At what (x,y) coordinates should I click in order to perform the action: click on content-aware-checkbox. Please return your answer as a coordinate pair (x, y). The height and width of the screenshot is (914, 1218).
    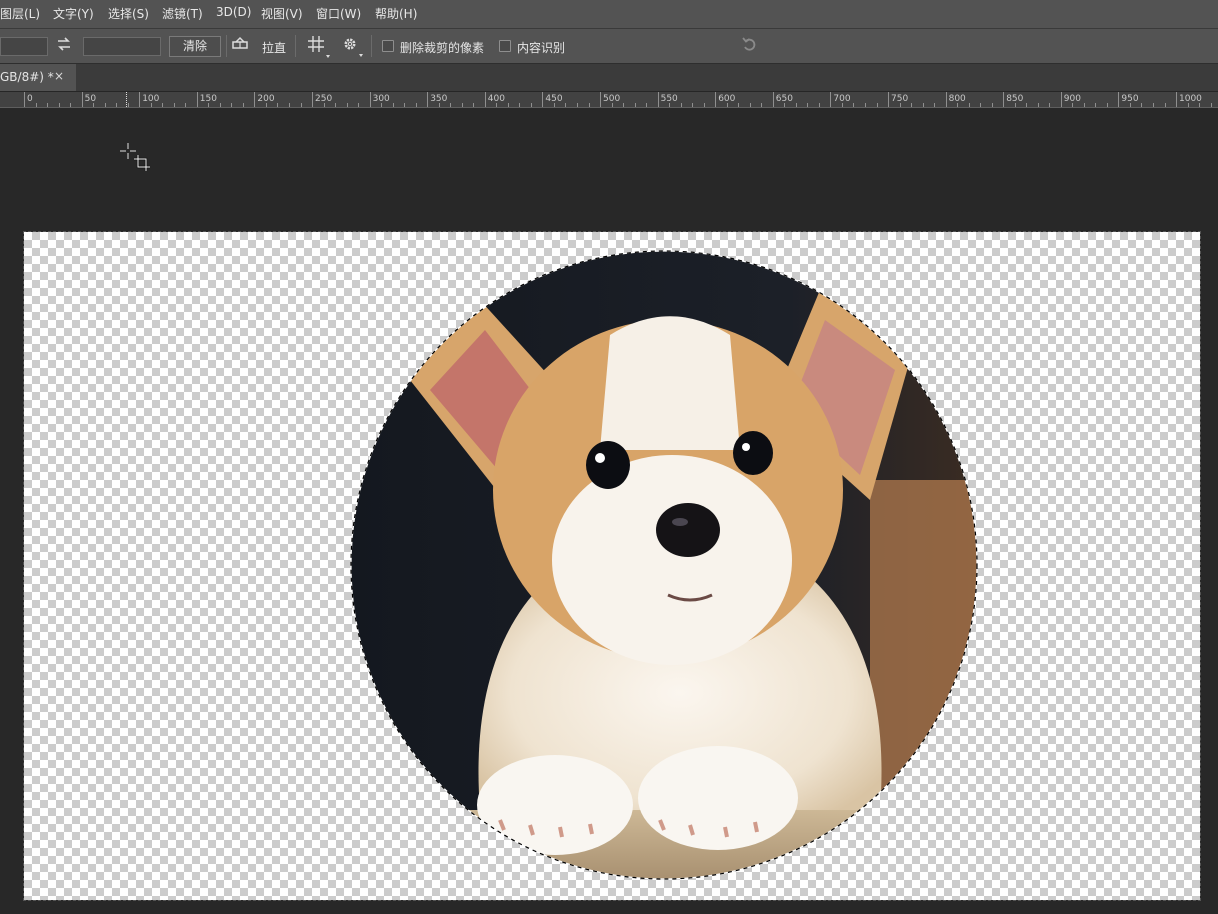
    Looking at the image, I should click on (505, 46).